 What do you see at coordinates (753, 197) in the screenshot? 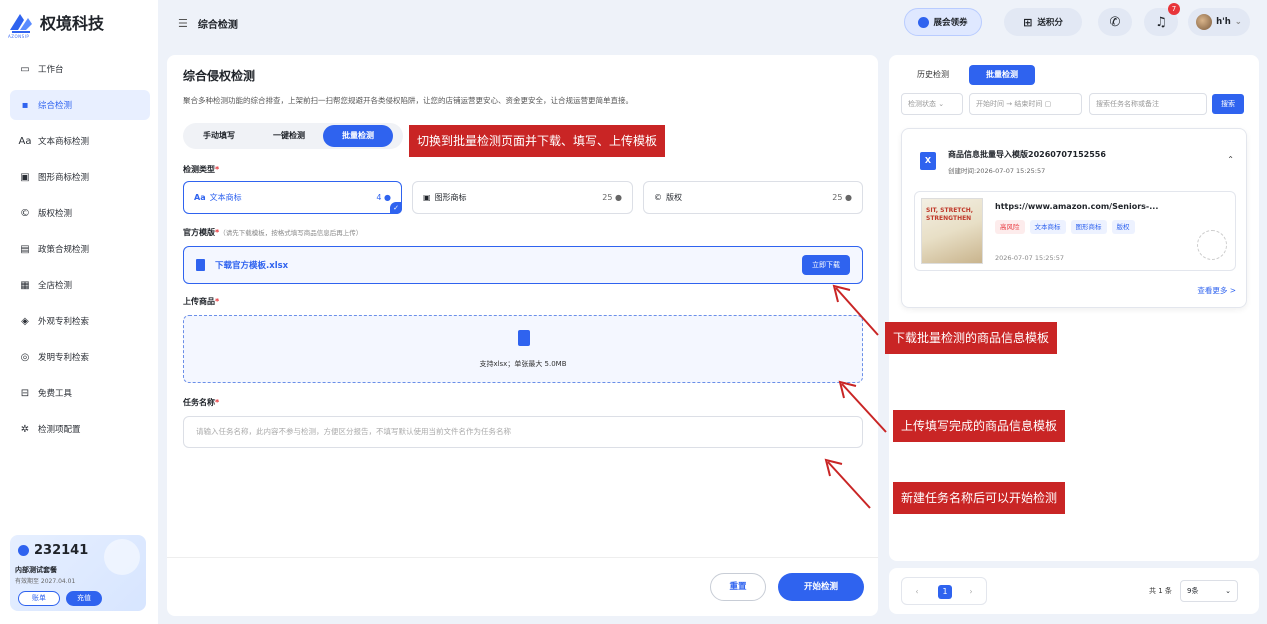
I see `type-option-copyright: © 版权 25 ●` at bounding box center [753, 197].